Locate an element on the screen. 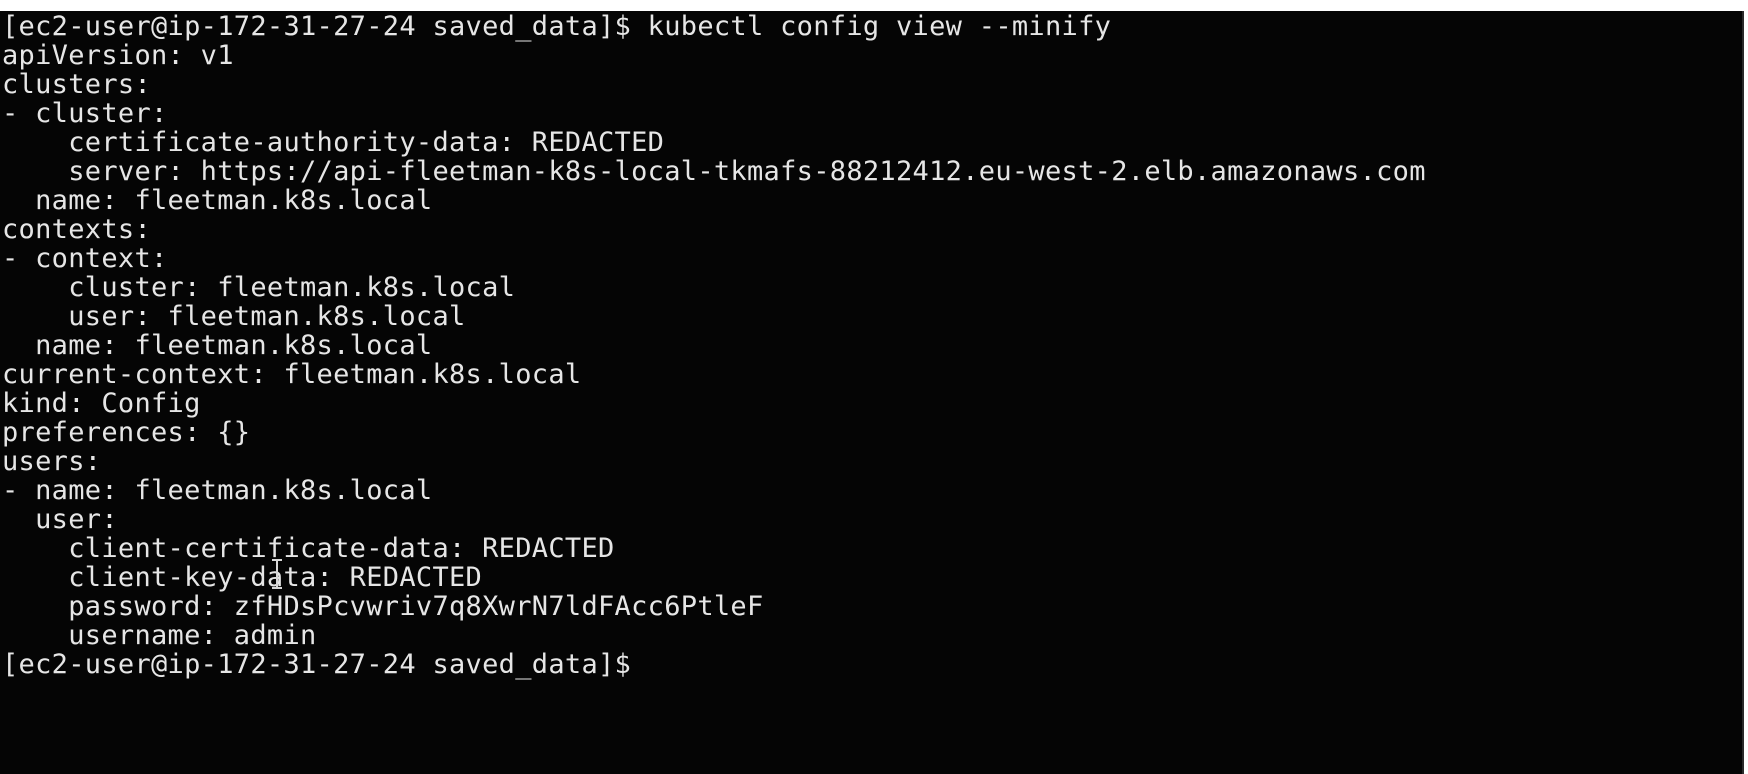 This screenshot has height=774, width=1748. output-line: kind: Config is located at coordinates (101, 403).